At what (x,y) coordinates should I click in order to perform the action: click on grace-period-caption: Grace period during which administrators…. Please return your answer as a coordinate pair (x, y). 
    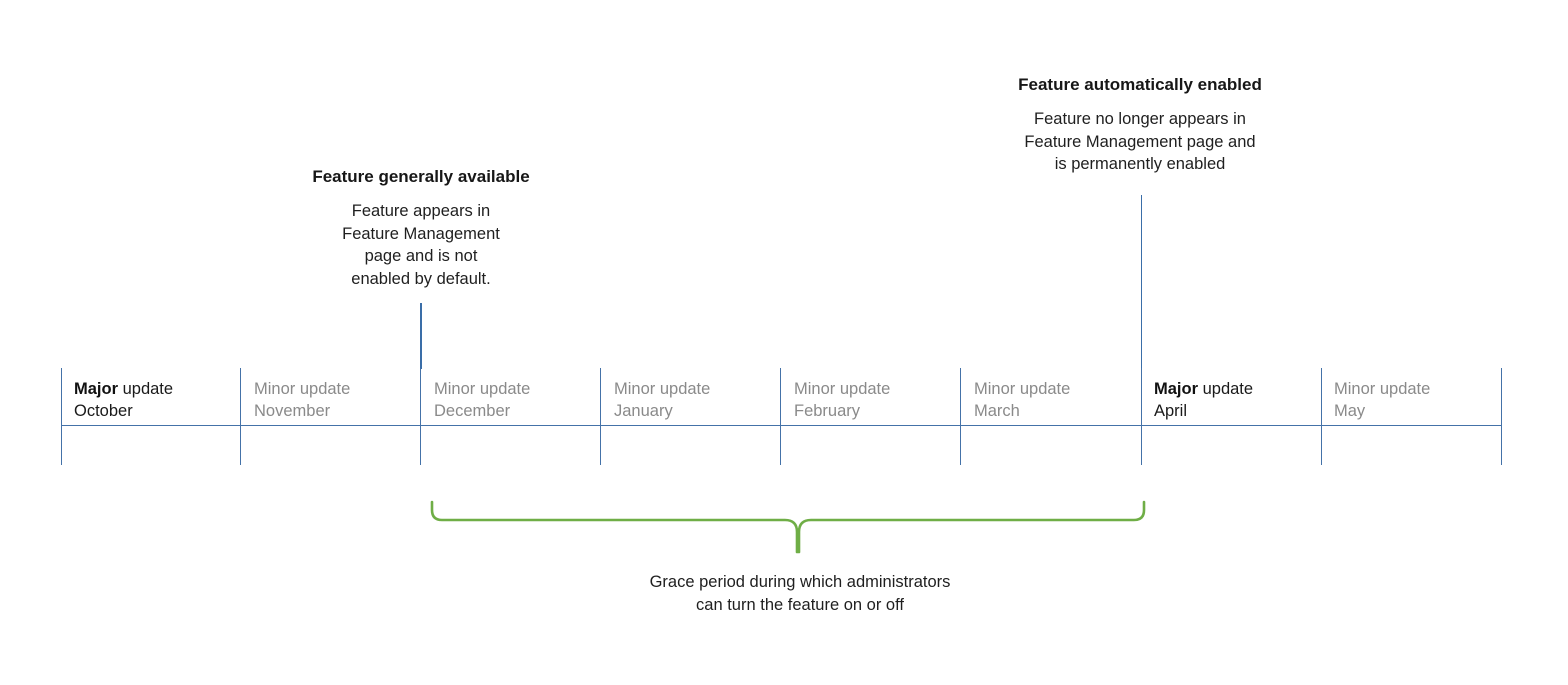
    Looking at the image, I should click on (800, 593).